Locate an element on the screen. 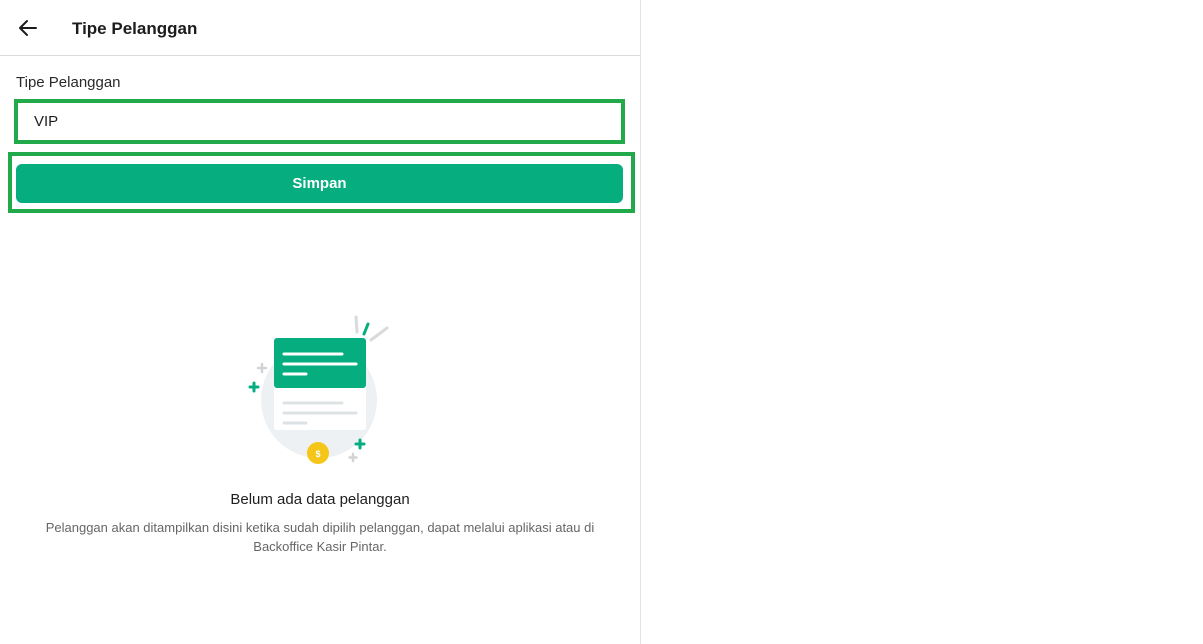  top-bar: Tipe Pelanggan is located at coordinates (320, 28).